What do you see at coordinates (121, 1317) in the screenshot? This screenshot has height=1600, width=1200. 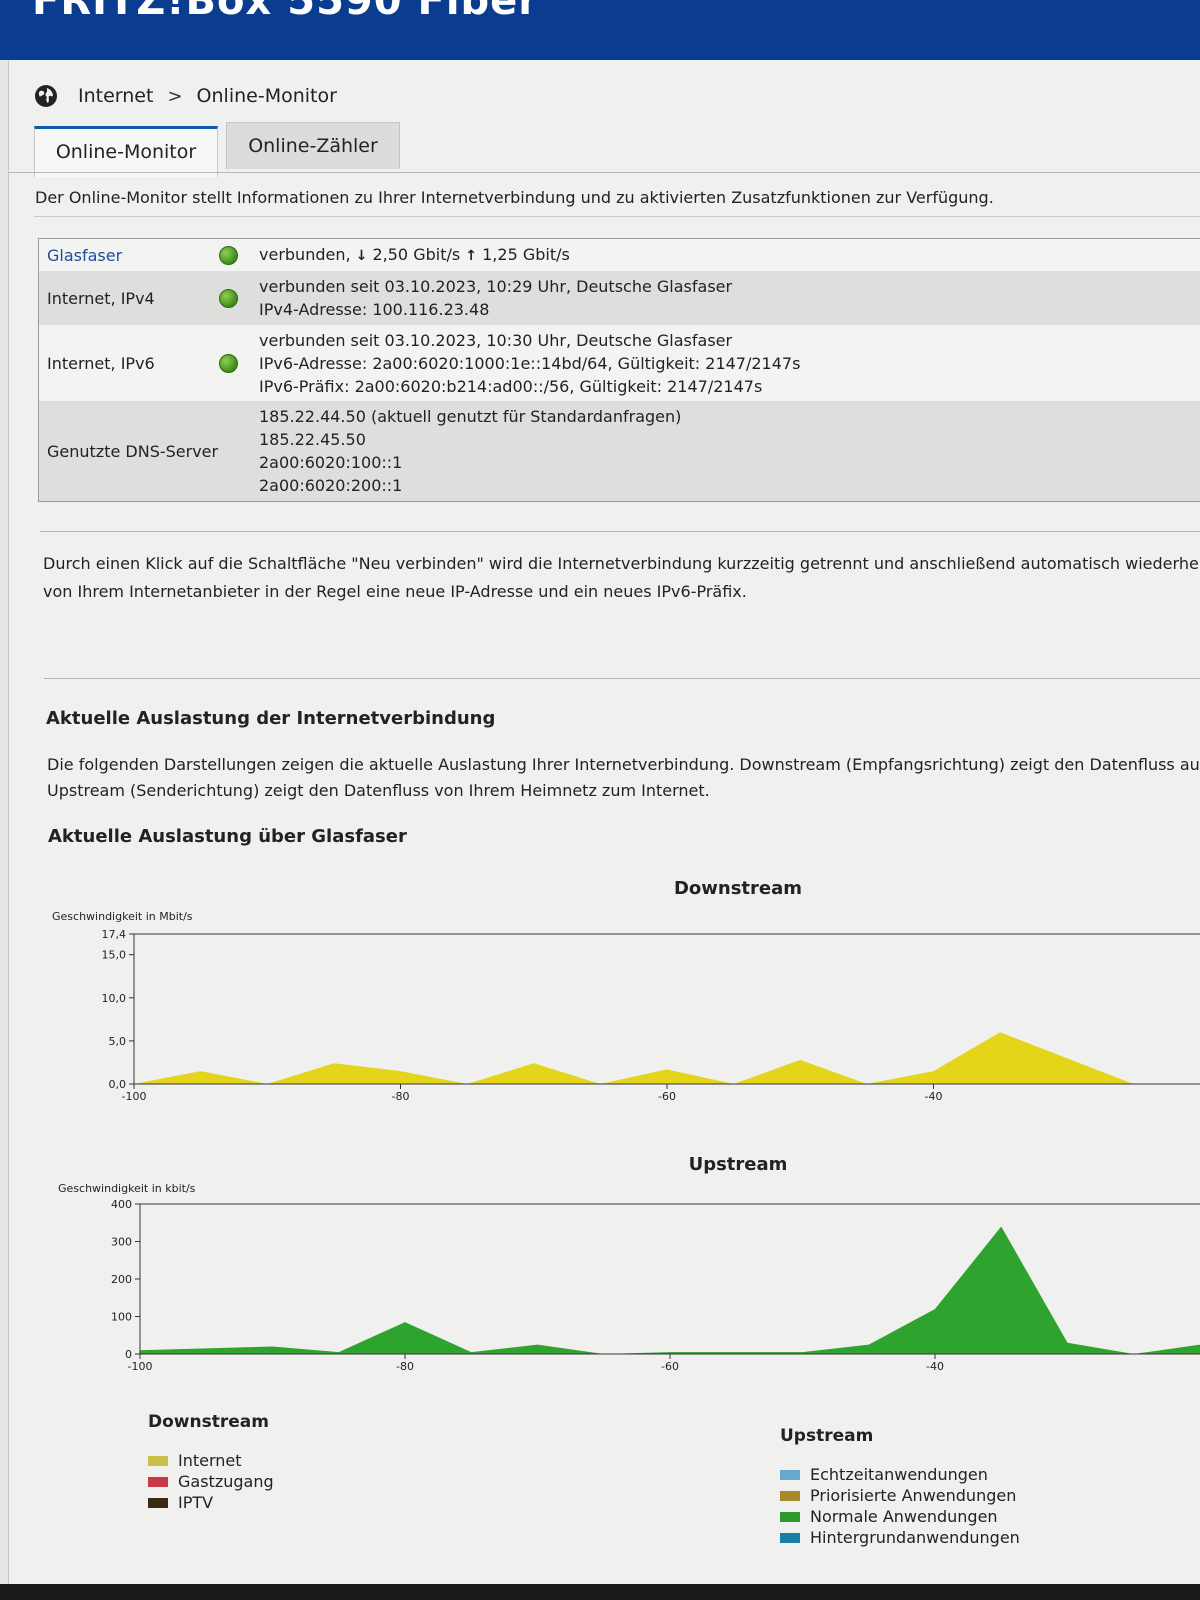 I see `y-tick-label: 100` at bounding box center [121, 1317].